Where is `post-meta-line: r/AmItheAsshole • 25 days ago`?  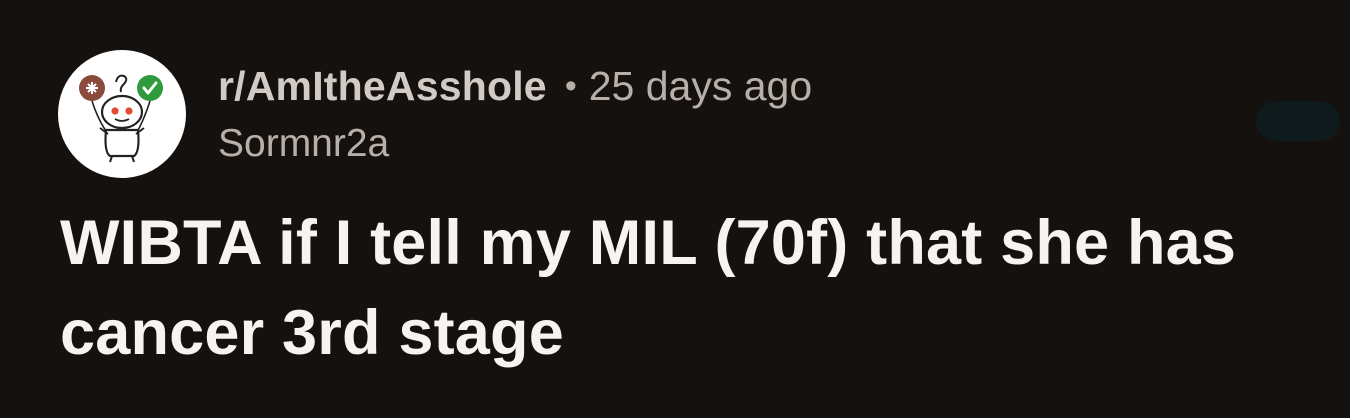
post-meta-line: r/AmItheAsshole • 25 days ago is located at coordinates (515, 86).